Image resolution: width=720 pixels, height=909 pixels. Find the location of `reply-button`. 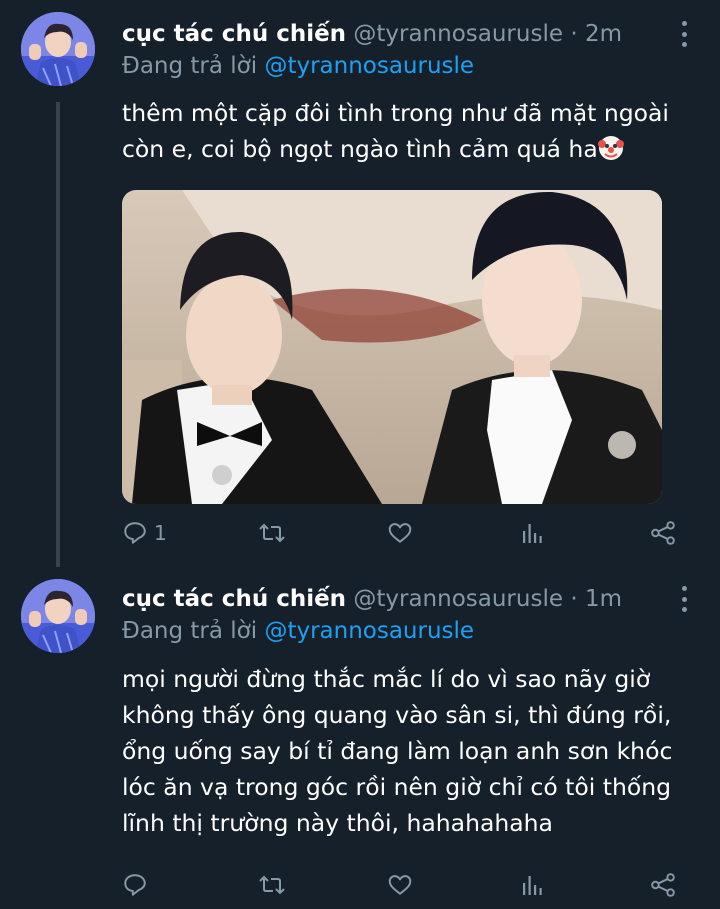

reply-button is located at coordinates (138, 885).